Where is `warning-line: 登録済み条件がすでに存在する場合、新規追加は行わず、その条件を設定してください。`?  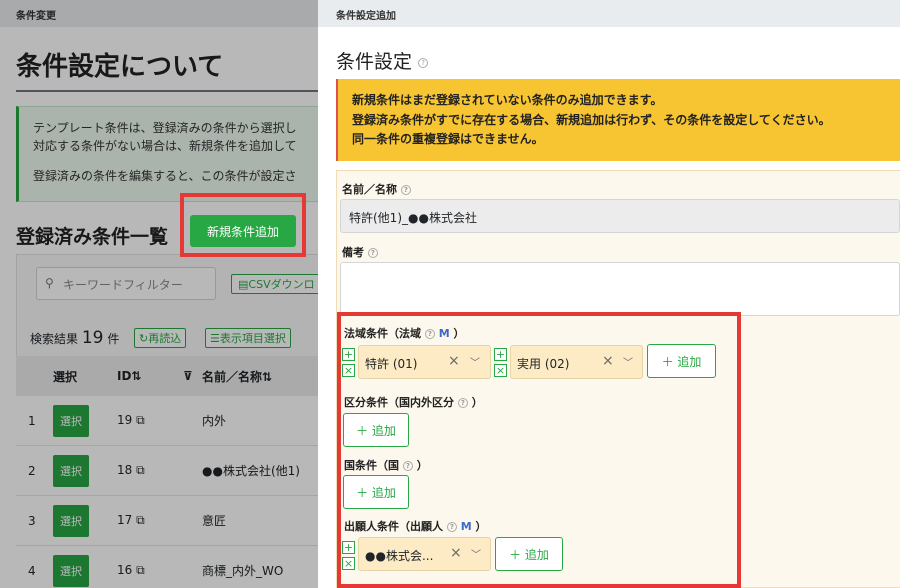
warning-line: 登録済み条件がすでに存在する場合、新規追加は行わず、その条件を設定してください。 is located at coordinates (591, 119).